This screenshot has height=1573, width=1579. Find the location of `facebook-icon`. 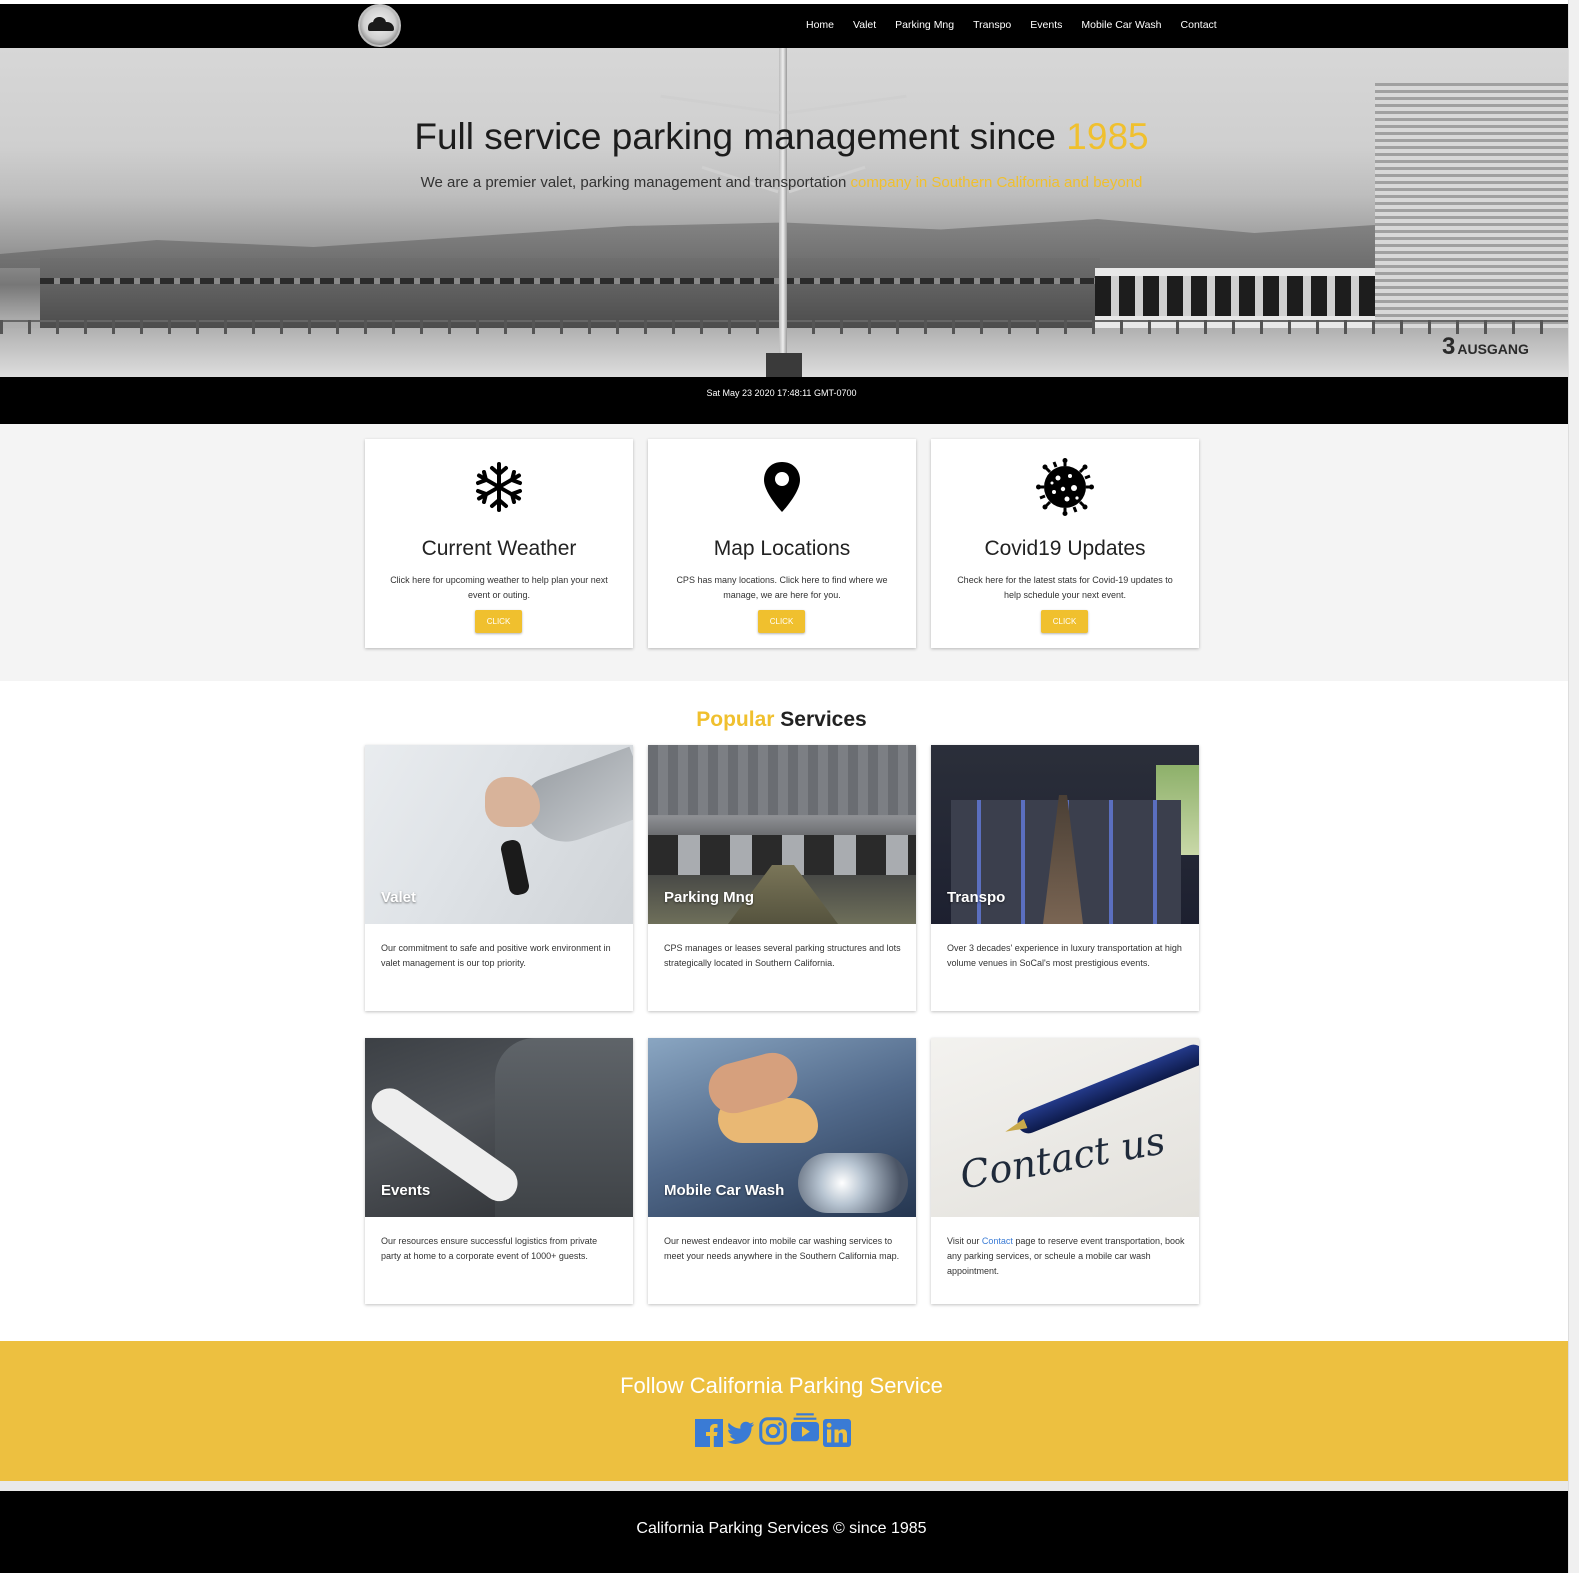

facebook-icon is located at coordinates (709, 1430).